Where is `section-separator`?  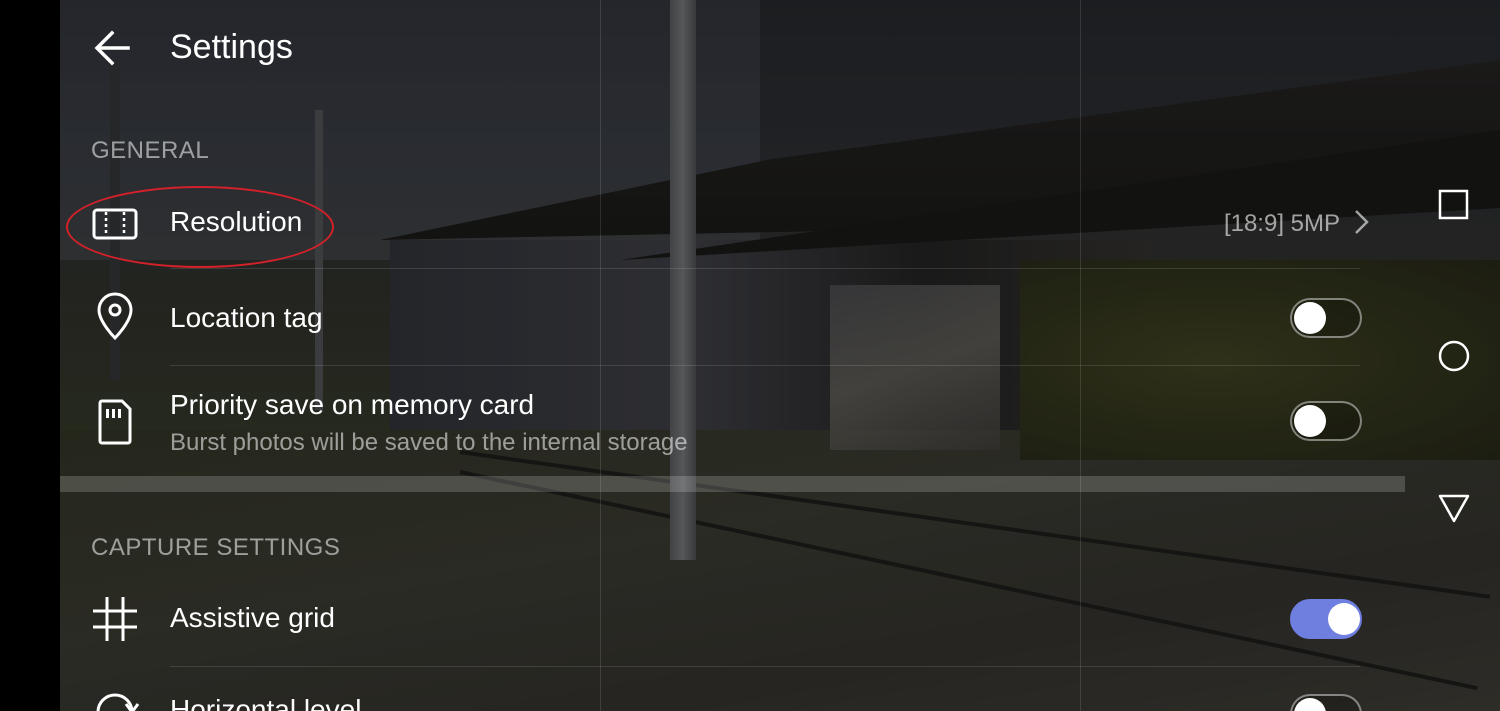
section-separator is located at coordinates (732, 484).